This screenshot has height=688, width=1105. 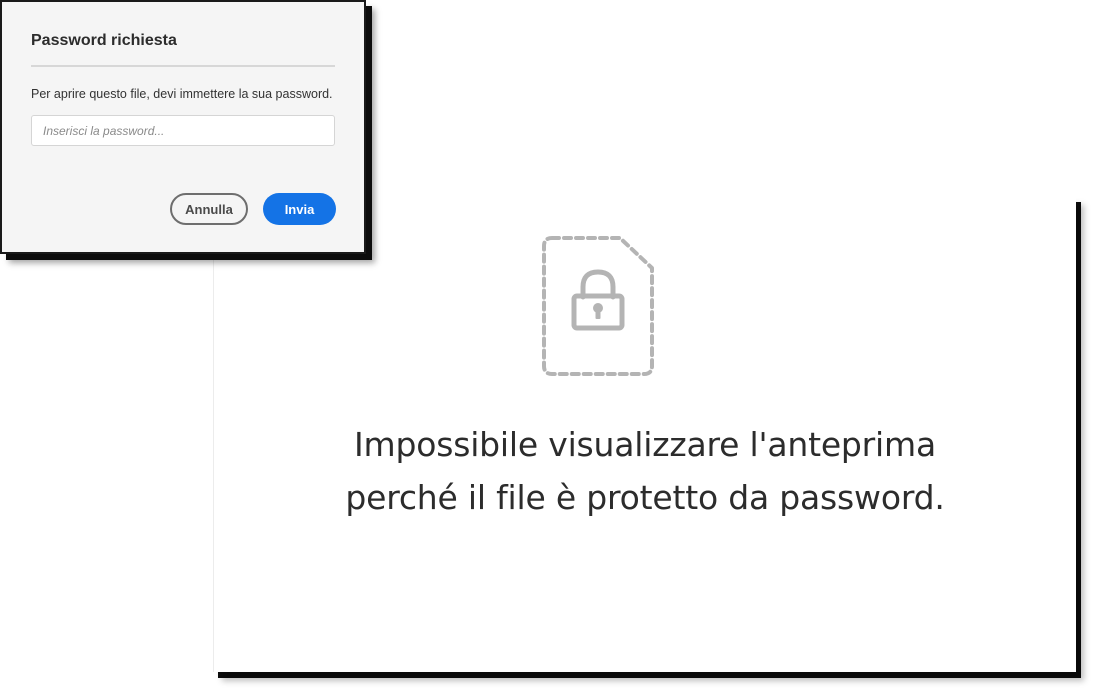 What do you see at coordinates (209, 209) in the screenshot?
I see `cancel-button: Annulla` at bounding box center [209, 209].